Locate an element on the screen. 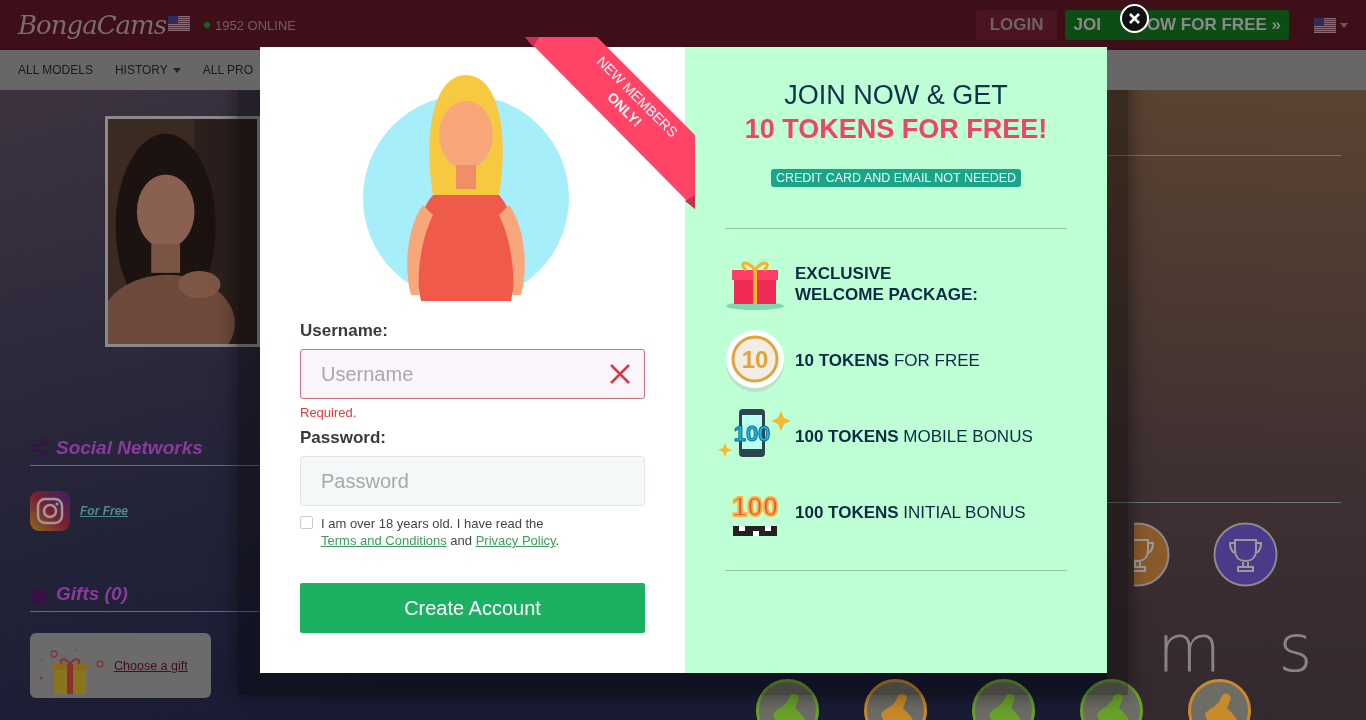 The height and width of the screenshot is (720, 1366). password-field: Password is located at coordinates (472, 481).